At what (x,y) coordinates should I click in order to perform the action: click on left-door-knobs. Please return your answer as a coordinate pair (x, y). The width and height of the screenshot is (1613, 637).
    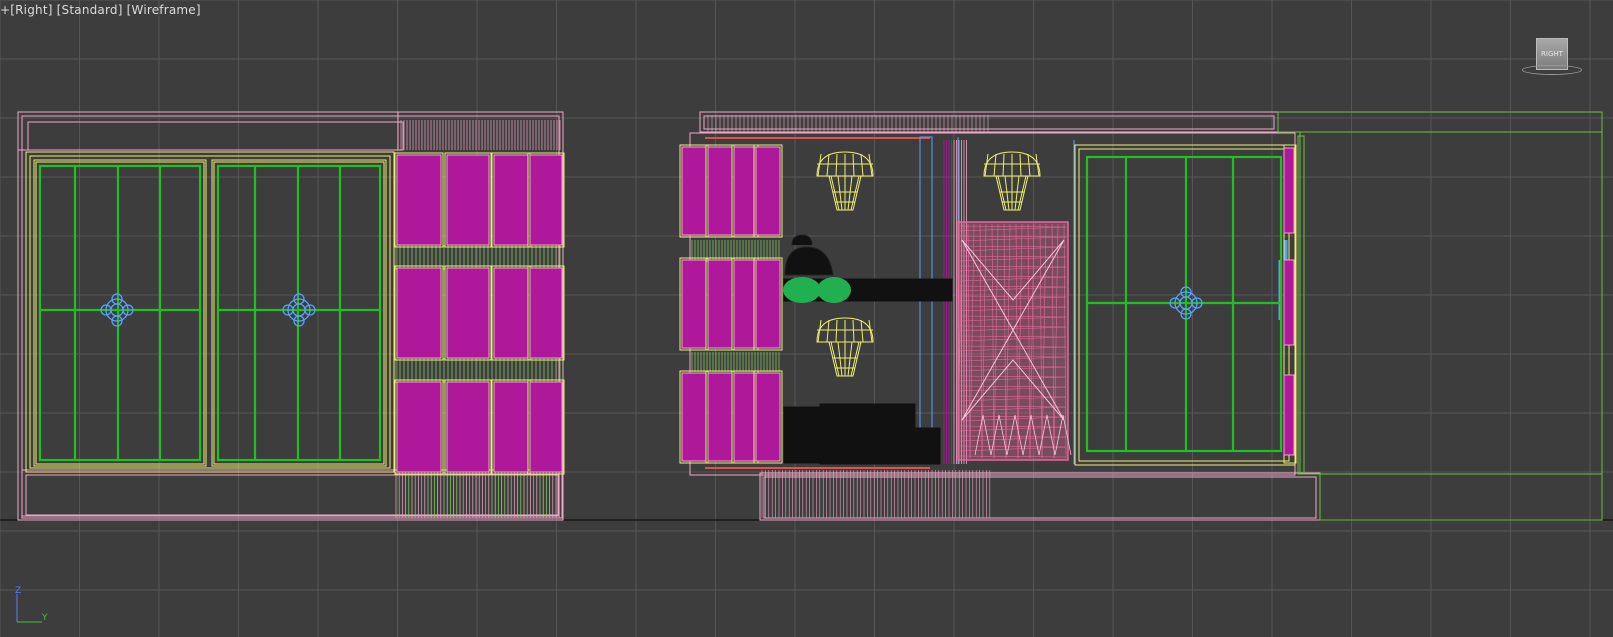
    Looking at the image, I should click on (208, 310).